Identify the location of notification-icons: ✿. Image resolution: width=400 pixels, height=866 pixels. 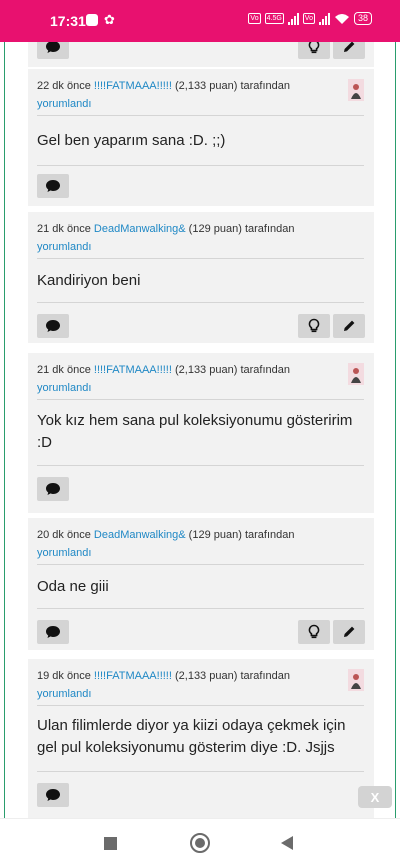
(100, 19).